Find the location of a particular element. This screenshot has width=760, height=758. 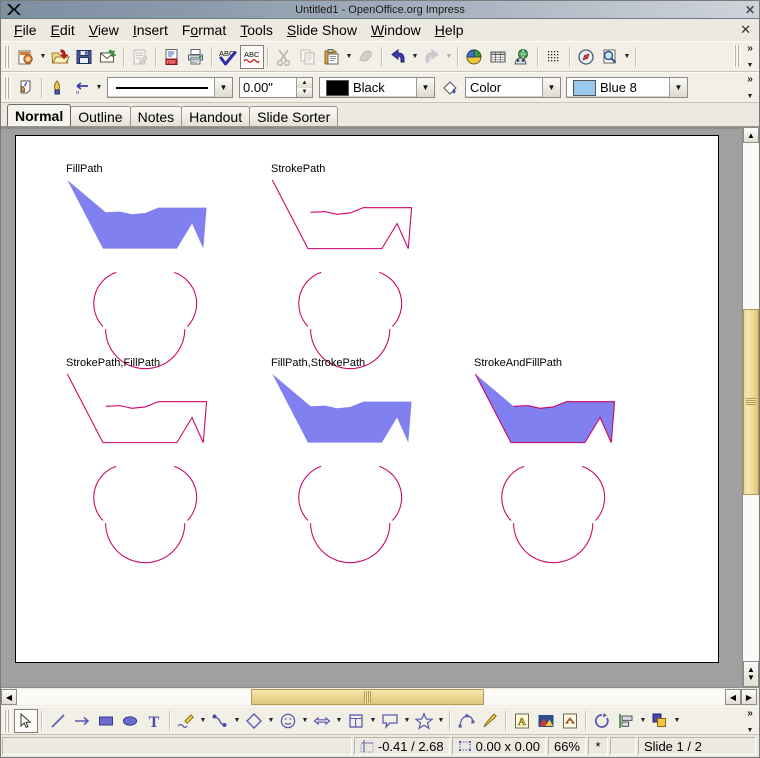

zoom-dropdown-icon: ▼ is located at coordinates (627, 57).